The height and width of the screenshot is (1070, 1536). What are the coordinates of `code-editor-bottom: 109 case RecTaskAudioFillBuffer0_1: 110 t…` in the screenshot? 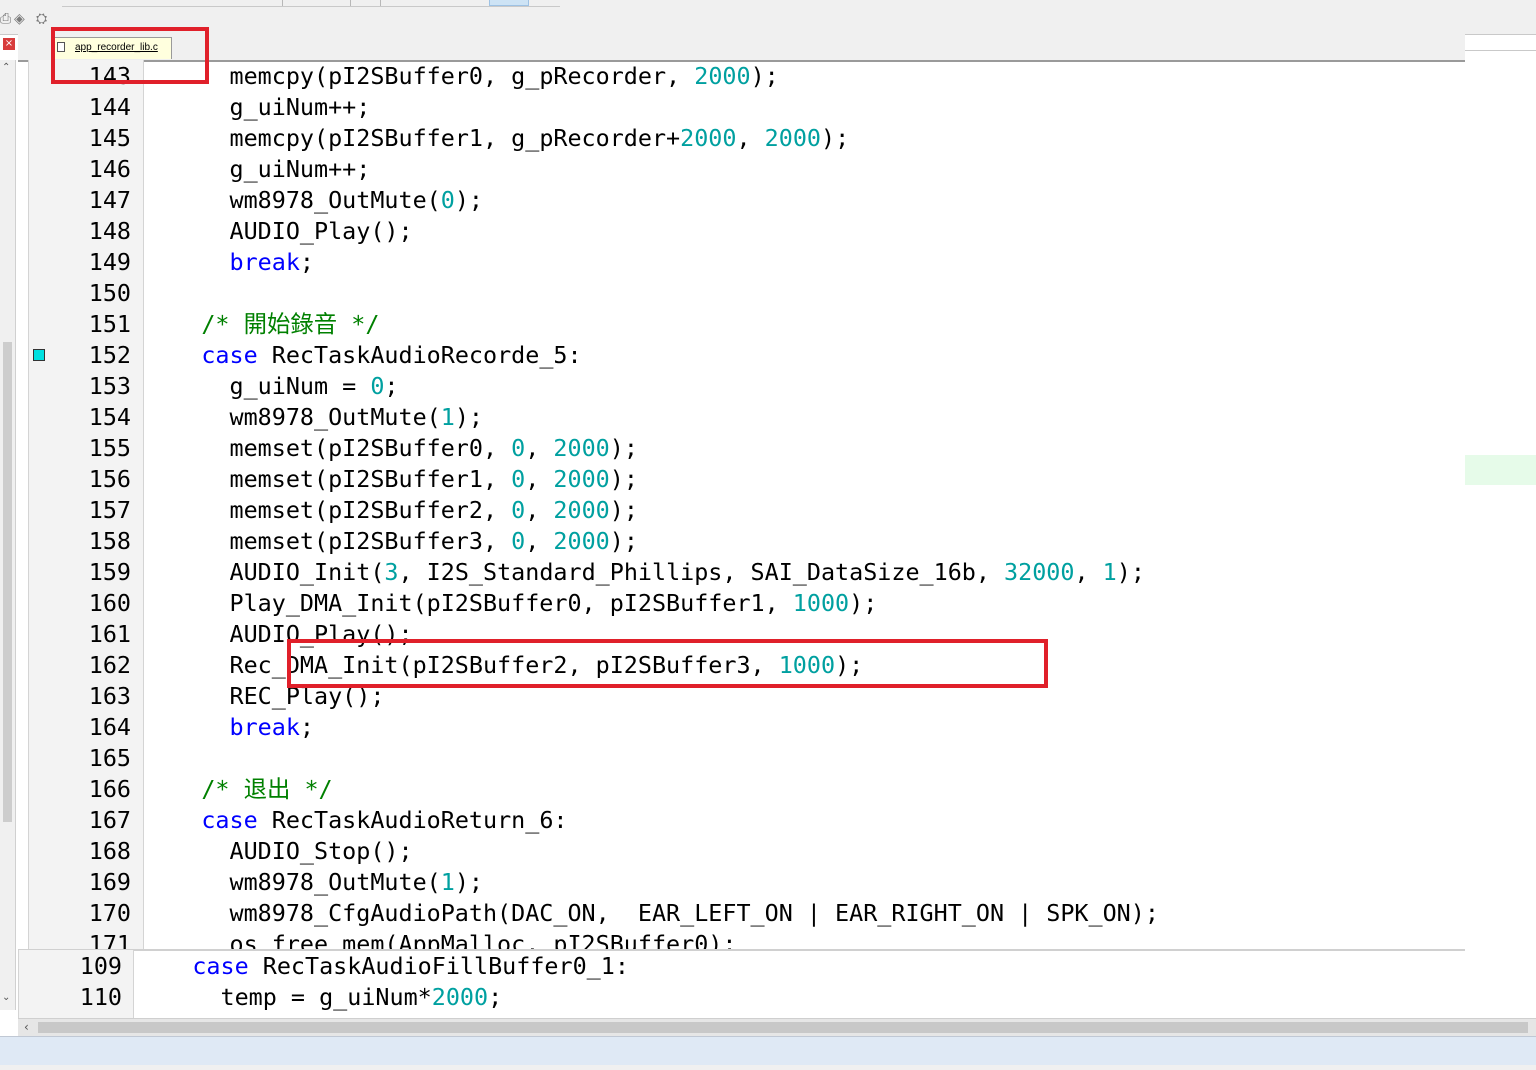 It's located at (732, 984).